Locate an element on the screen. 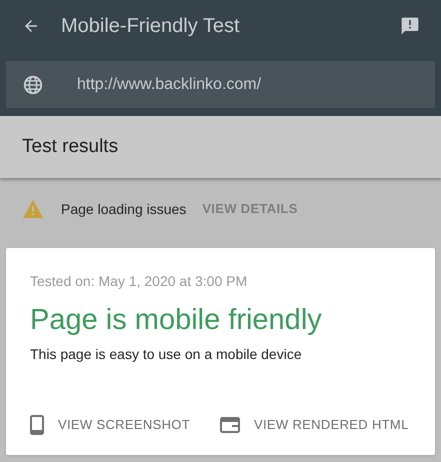 The width and height of the screenshot is (441, 462). view-screenshot-button: VIEW SCREENSHOT is located at coordinates (110, 425).